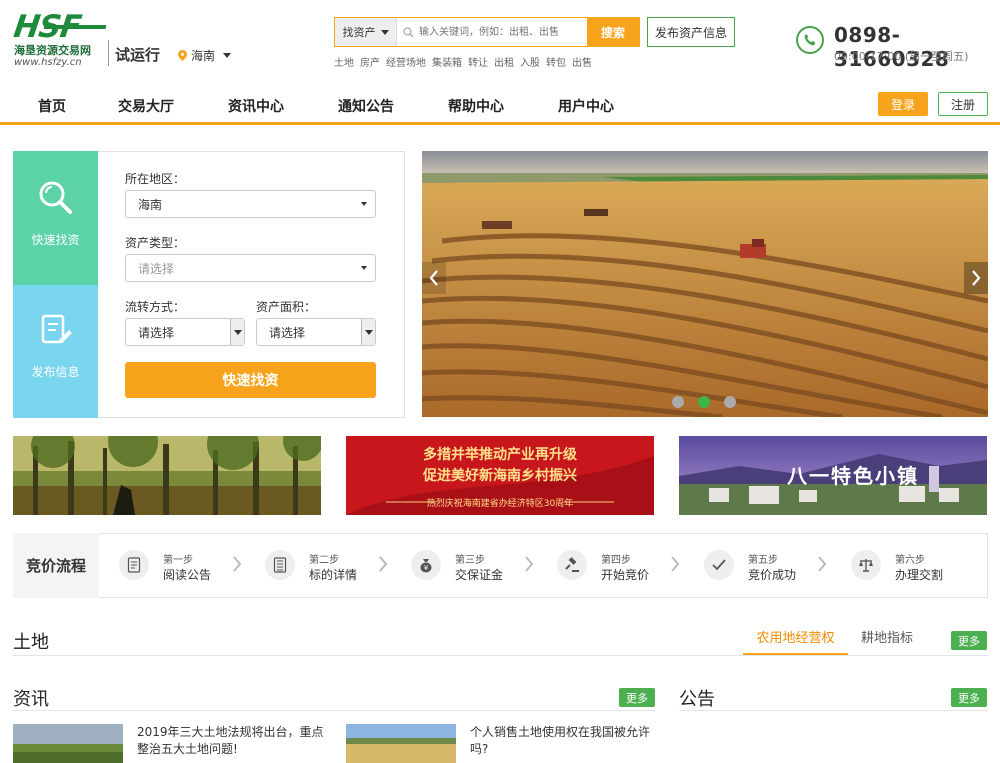  Describe the element at coordinates (625, 575) in the screenshot. I see `step-title: 开始竞价` at that location.